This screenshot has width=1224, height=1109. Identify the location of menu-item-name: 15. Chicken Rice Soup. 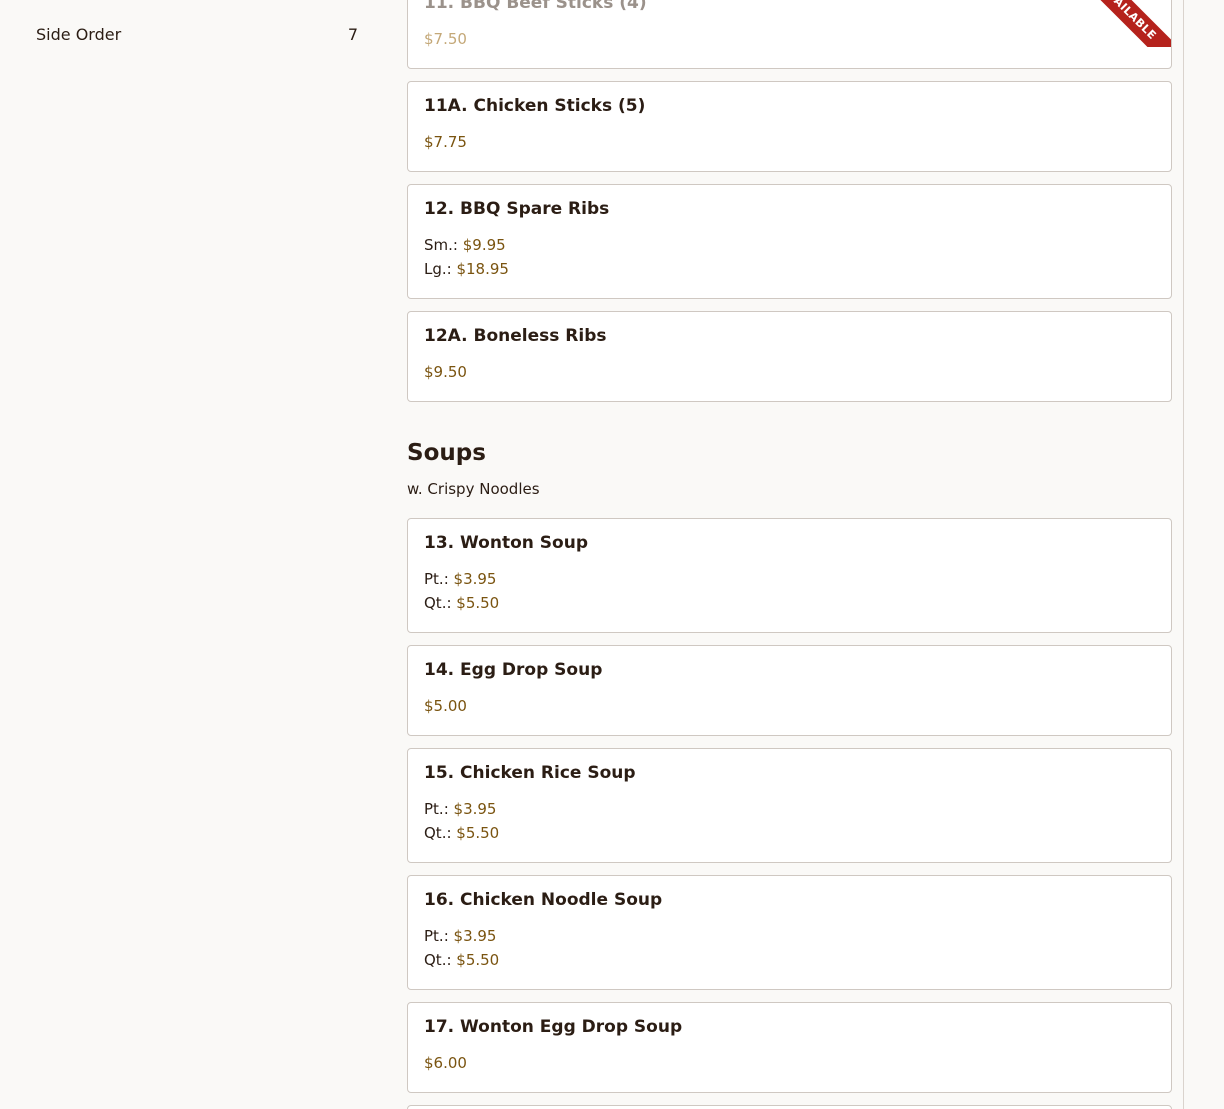
(530, 773).